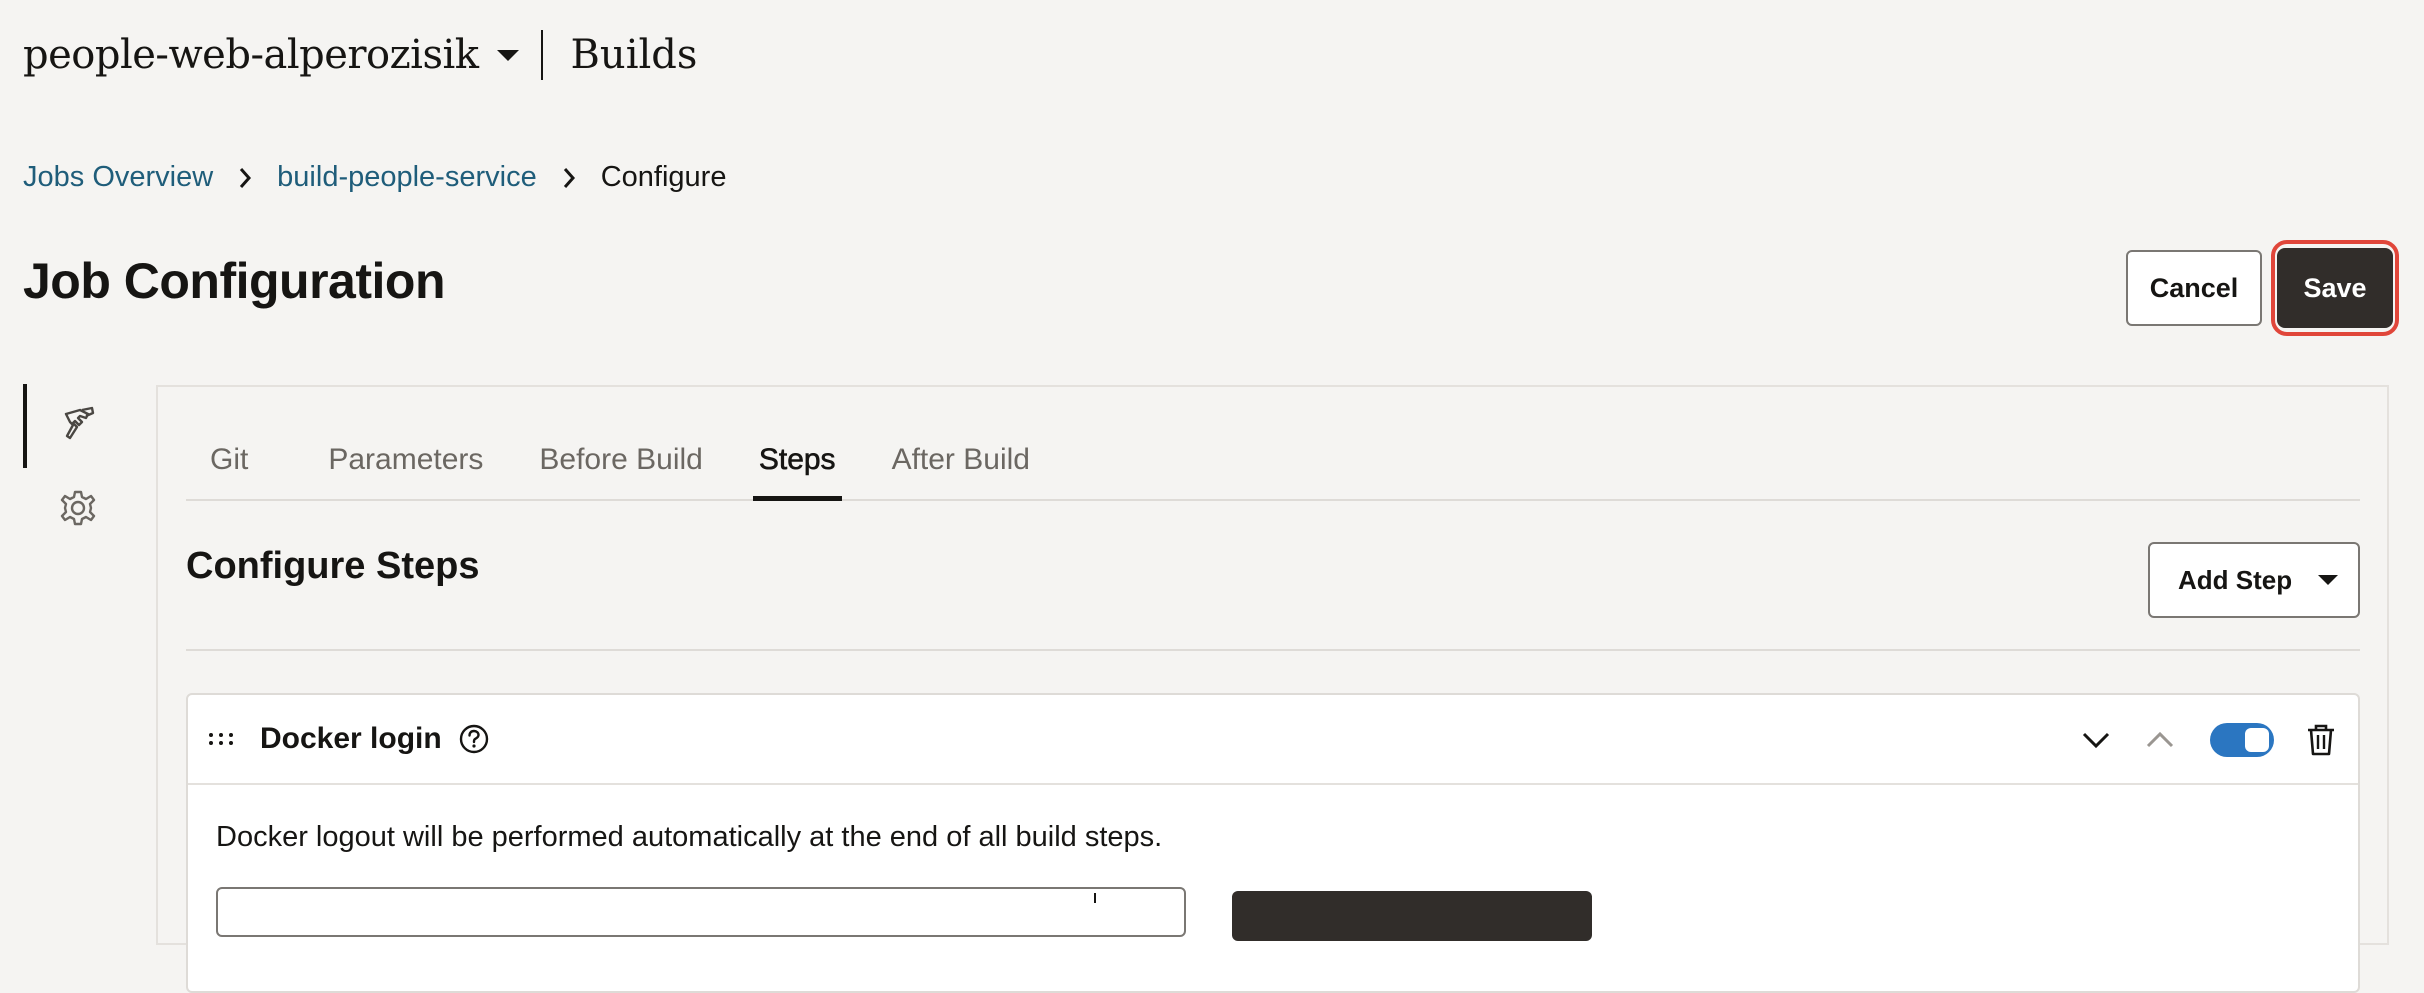  I want to click on step-input-field, so click(701, 912).